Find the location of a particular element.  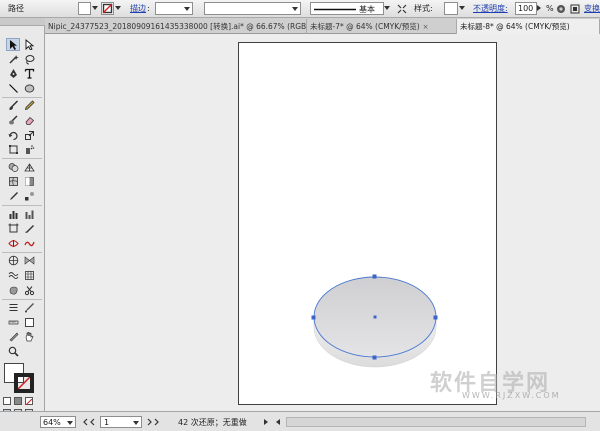

gradient-mode-button is located at coordinates (18, 401).